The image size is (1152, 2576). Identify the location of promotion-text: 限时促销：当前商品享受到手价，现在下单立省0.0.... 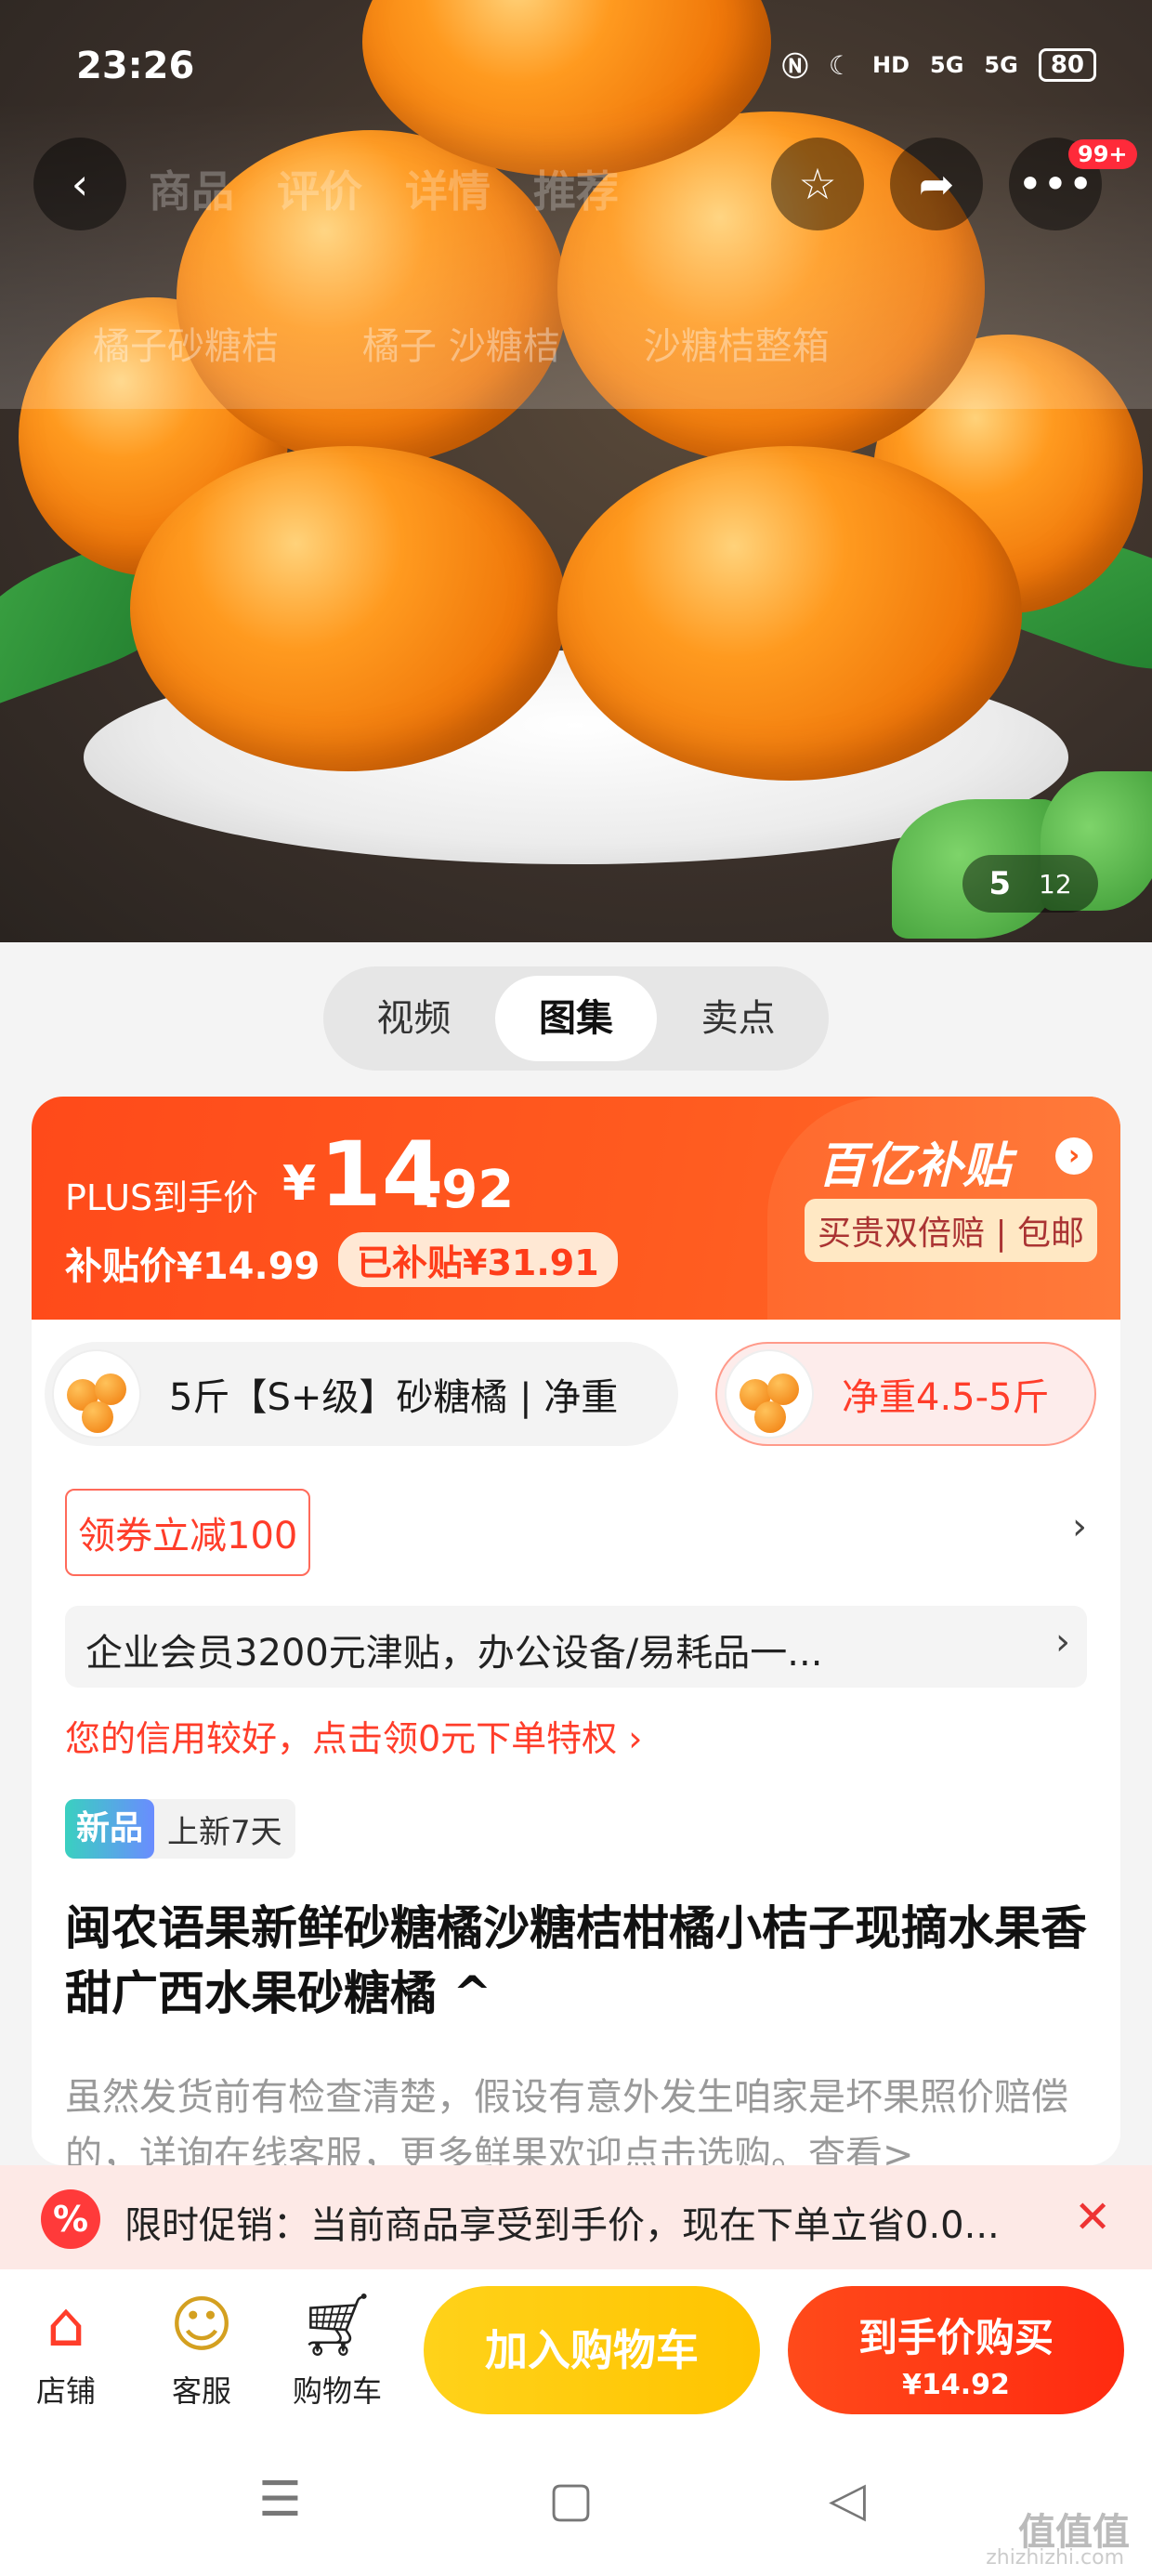
(562, 2225).